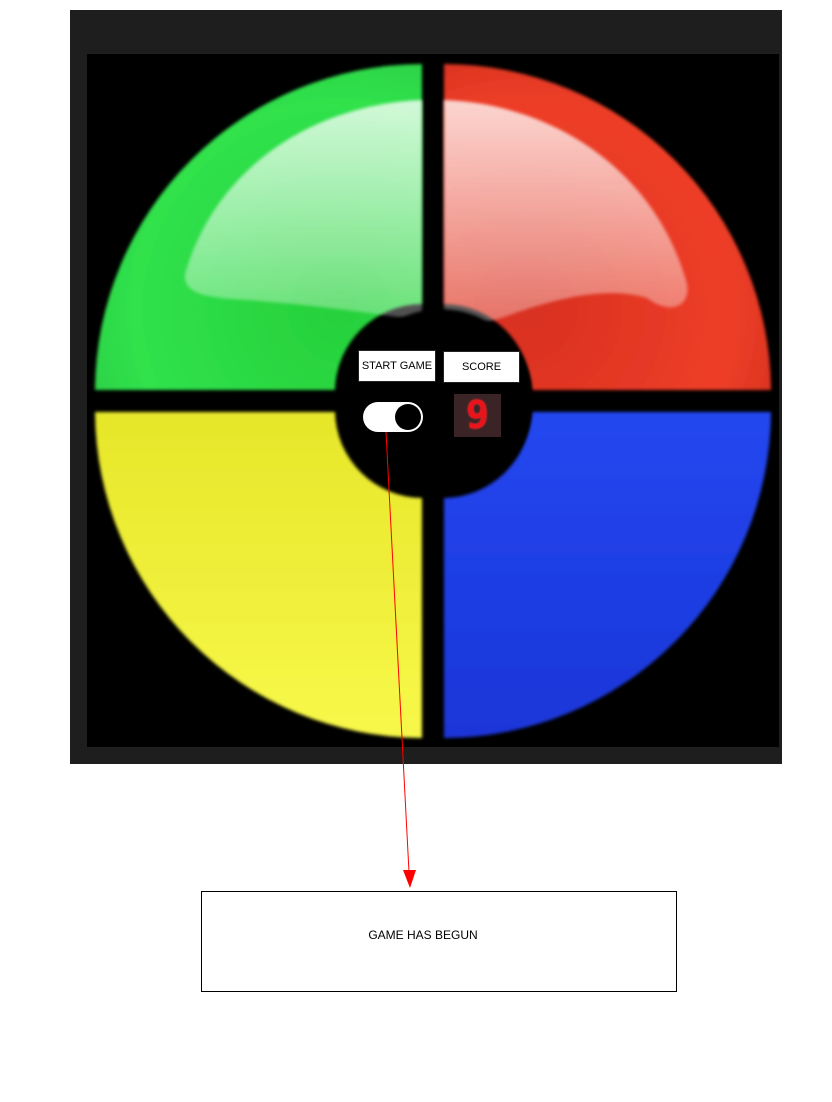 This screenshot has height=1102, width=832. Describe the element at coordinates (441, 401) in the screenshot. I see `control-hub` at that location.